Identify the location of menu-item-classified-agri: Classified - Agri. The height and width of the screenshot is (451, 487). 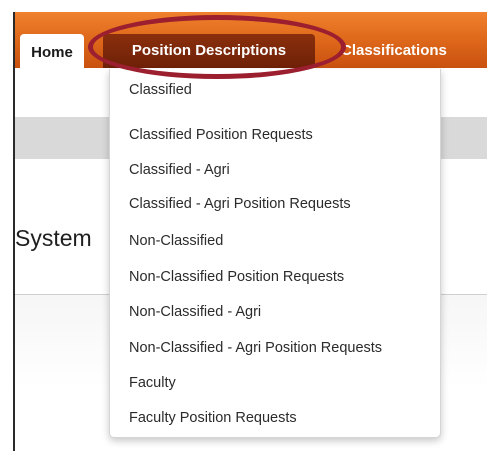
(179, 170).